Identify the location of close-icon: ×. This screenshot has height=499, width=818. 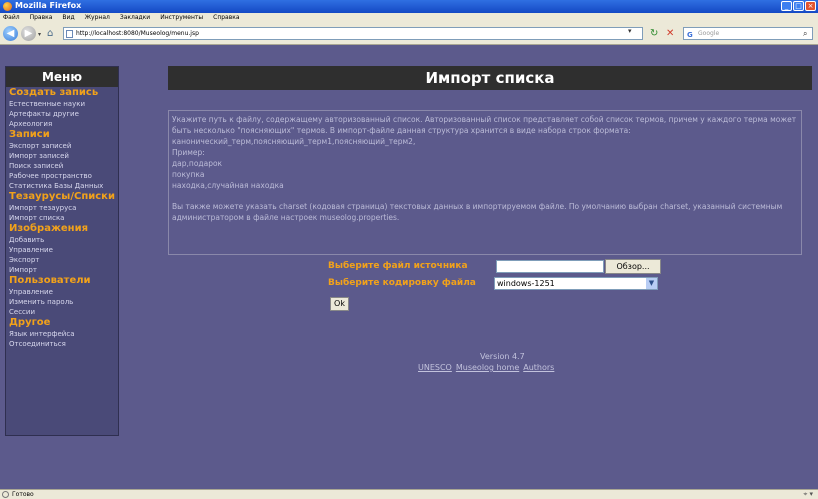
(810, 6).